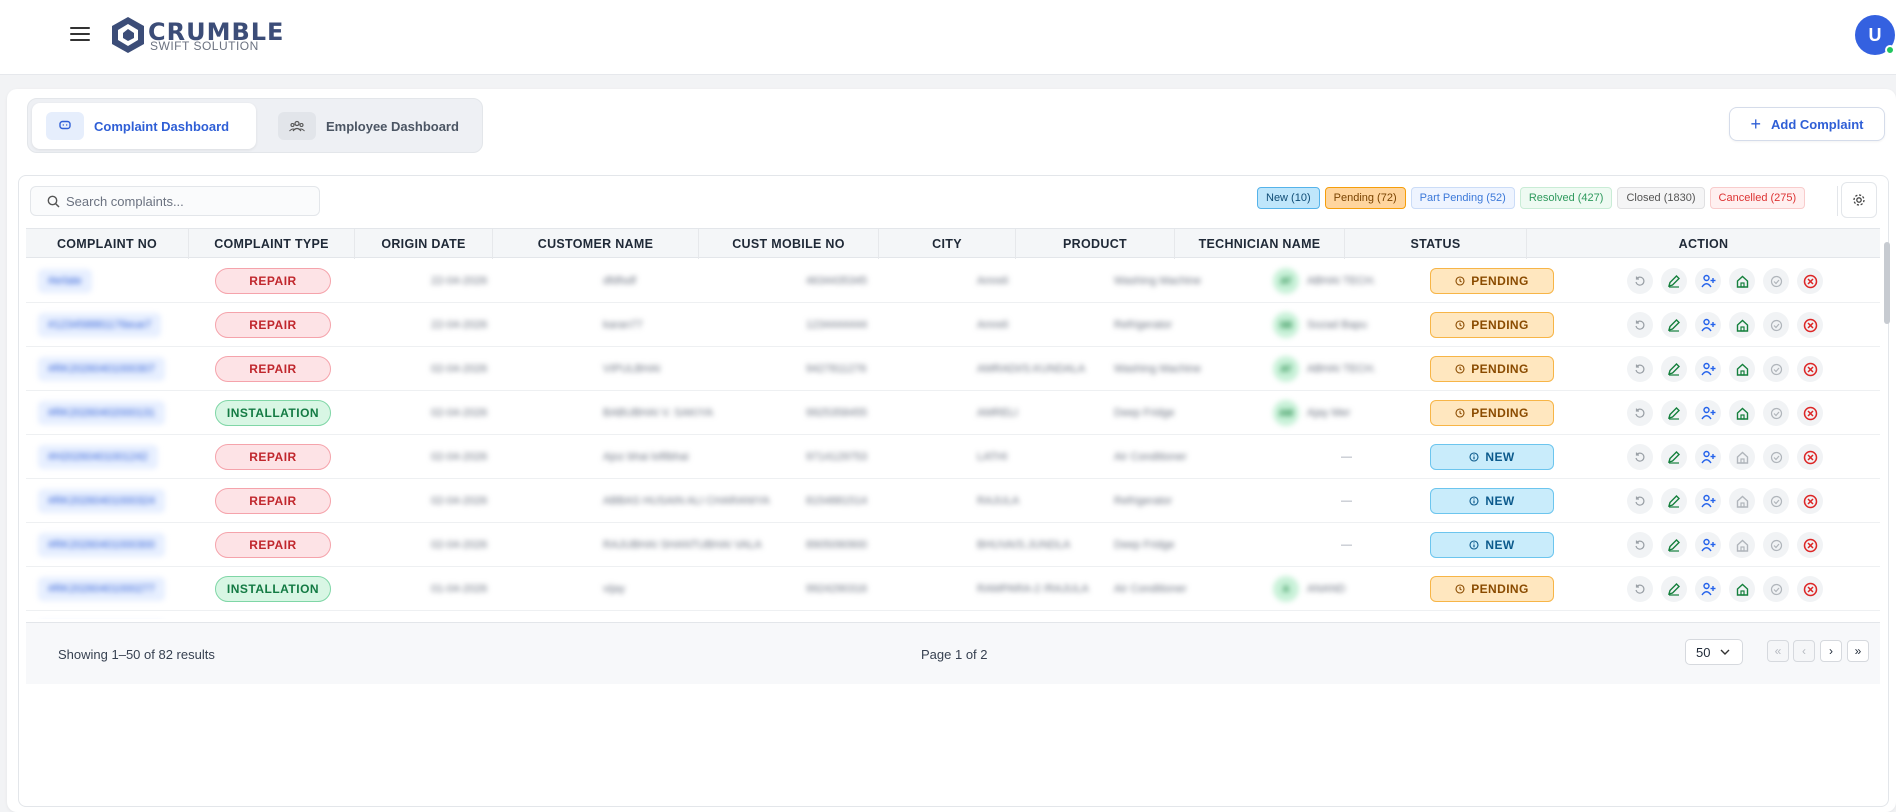 Image resolution: width=1896 pixels, height=812 pixels. What do you see at coordinates (272, 244) in the screenshot?
I see `column-header: COMPLAINT TYPE` at bounding box center [272, 244].